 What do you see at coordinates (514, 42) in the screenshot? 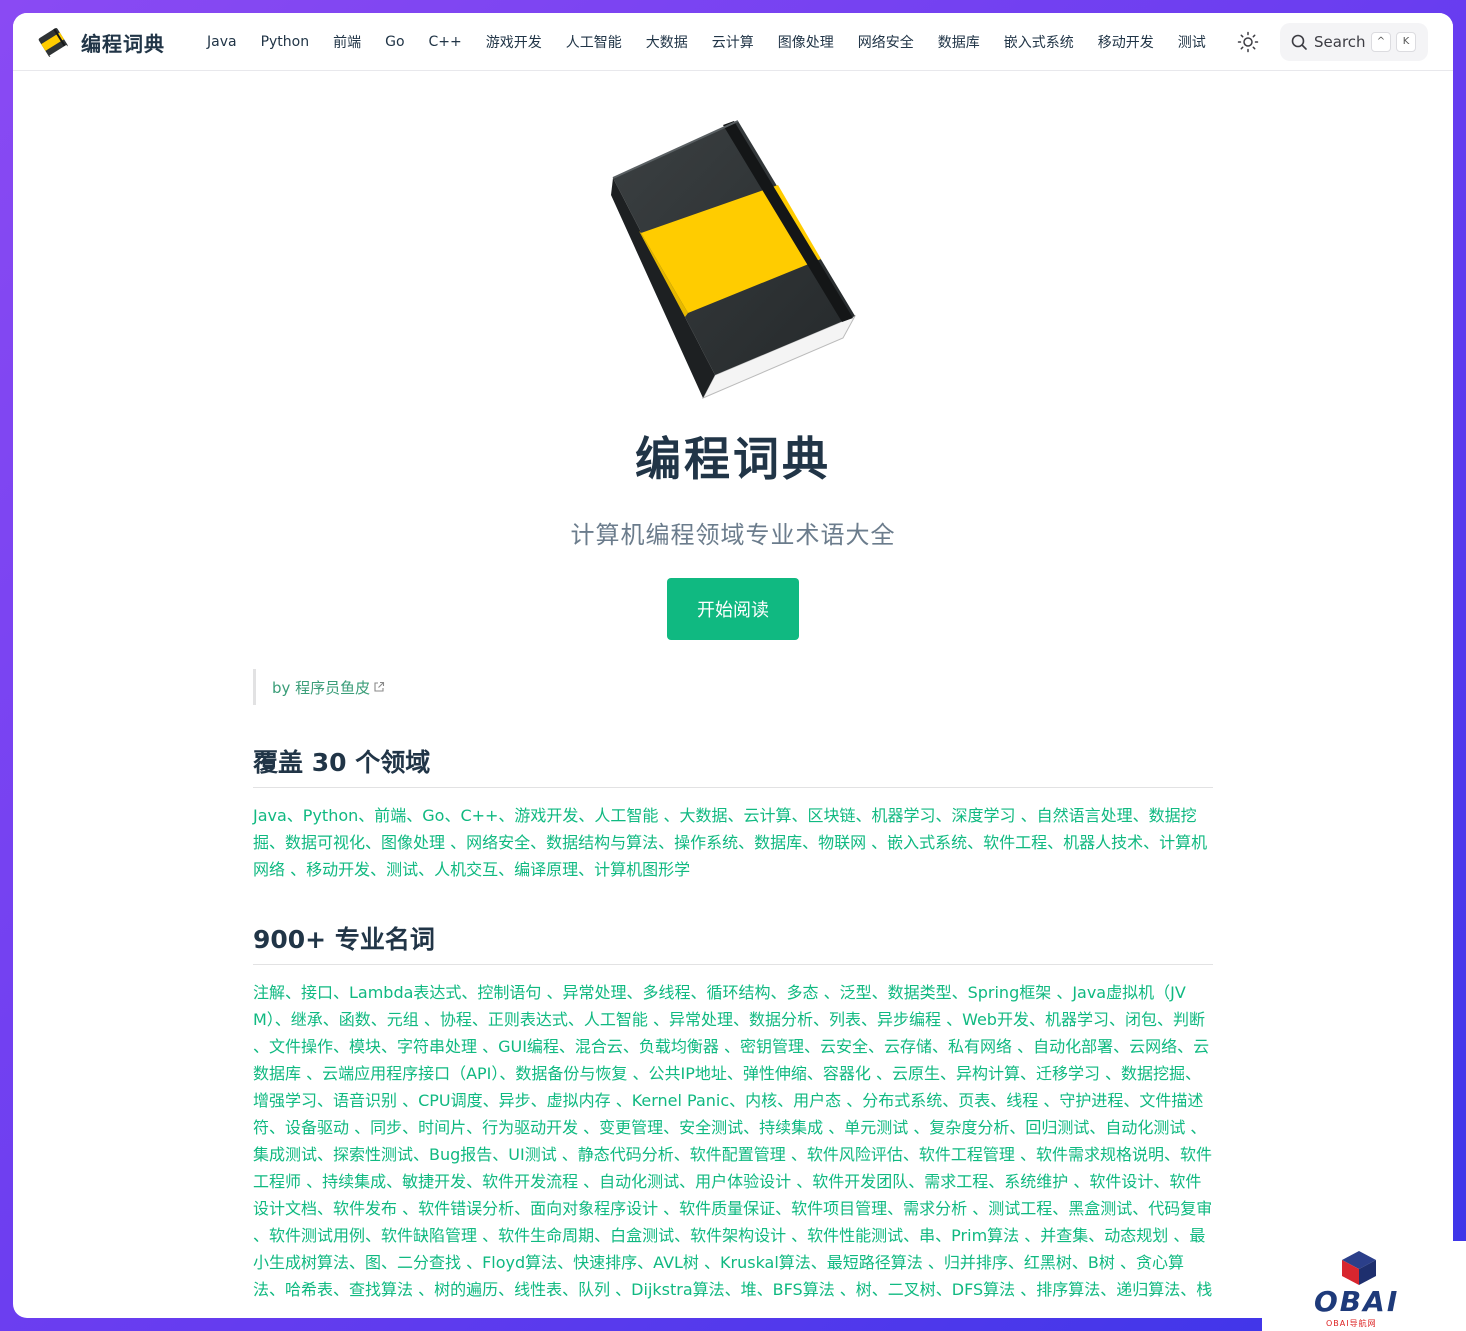
I see `nav-item-game-dev: 游戏开发` at bounding box center [514, 42].